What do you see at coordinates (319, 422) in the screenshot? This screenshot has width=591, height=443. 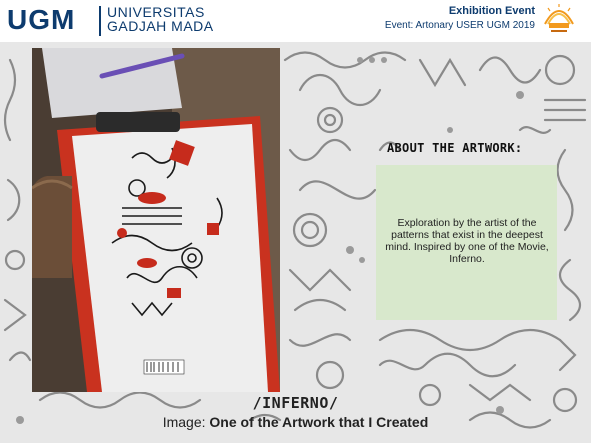 I see `image-caption-text: One of the Artwork that I Created` at bounding box center [319, 422].